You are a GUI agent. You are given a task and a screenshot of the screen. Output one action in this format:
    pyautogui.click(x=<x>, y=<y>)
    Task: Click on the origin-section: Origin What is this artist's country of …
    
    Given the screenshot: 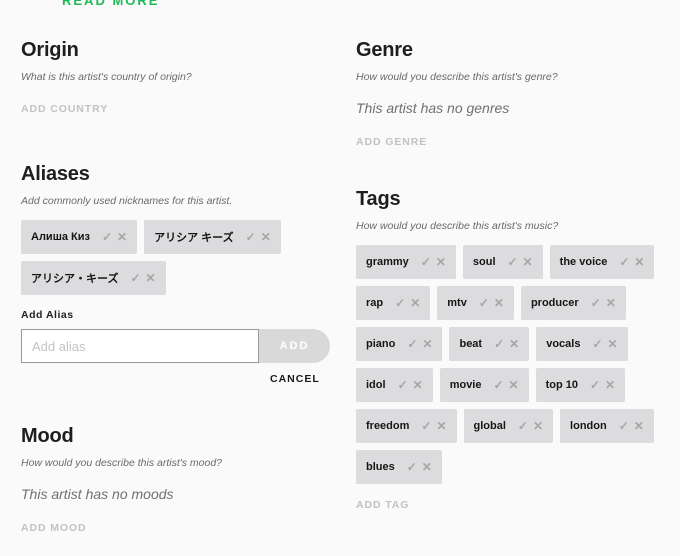 What is the action you would take?
    pyautogui.click(x=176, y=78)
    